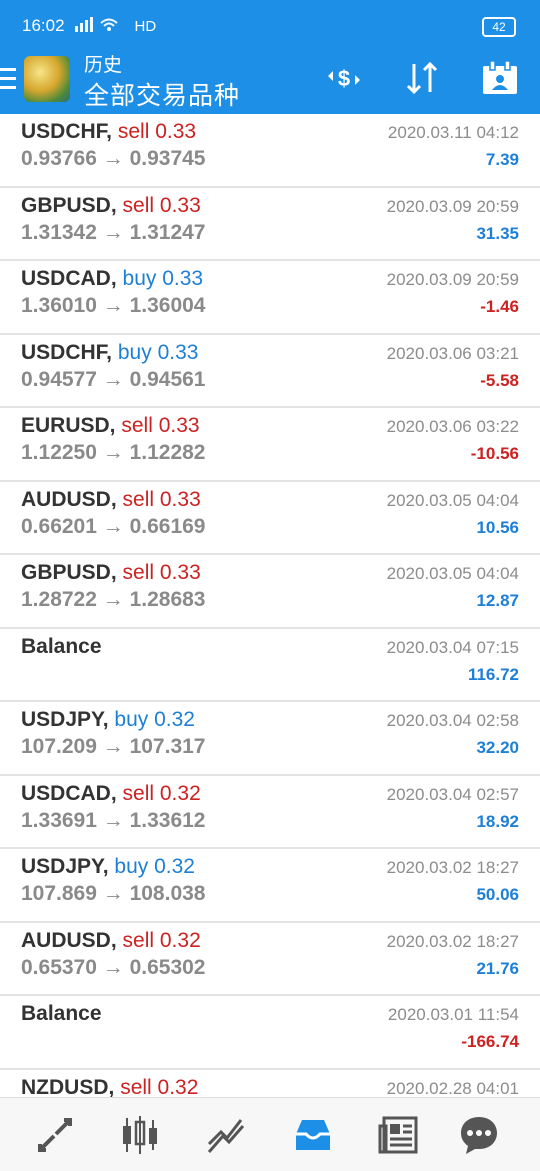  I want to click on trade-profit: 31.35, so click(497, 233).